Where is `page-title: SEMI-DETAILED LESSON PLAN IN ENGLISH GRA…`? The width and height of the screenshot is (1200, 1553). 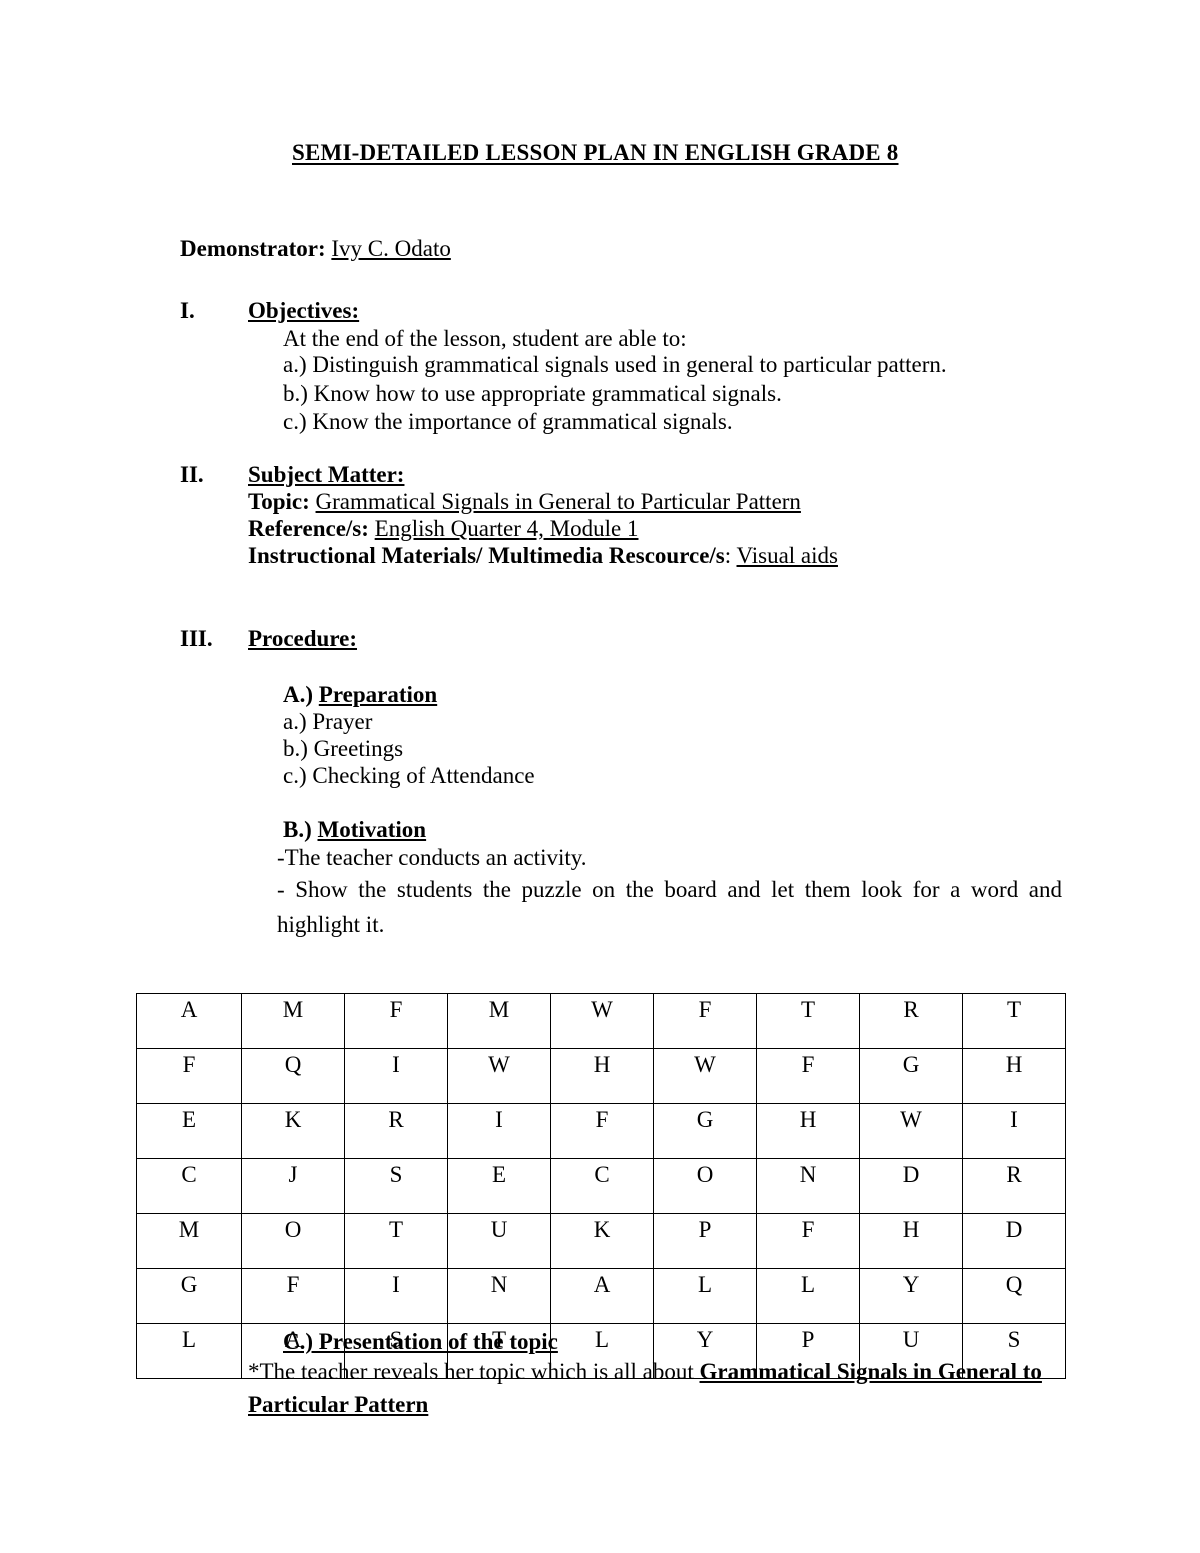
page-title: SEMI-DETAILED LESSON PLAN IN ENGLISH GRA… is located at coordinates (595, 152).